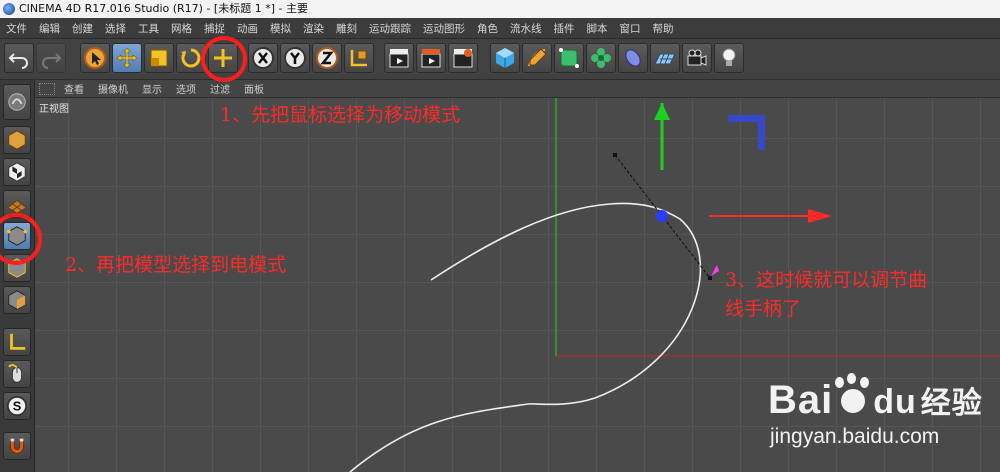 The image size is (1000, 472). I want to click on y-axis-icon, so click(295, 58).